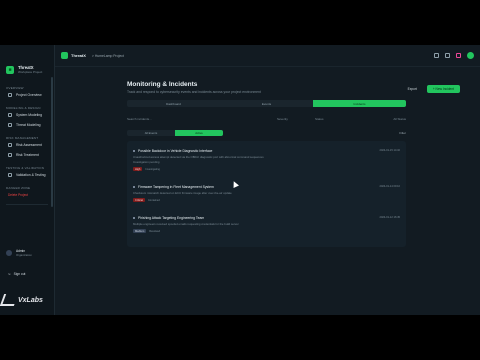  Describe the element at coordinates (31, 175) in the screenshot. I see `sidebar-item-label: Validation & Testing` at that location.